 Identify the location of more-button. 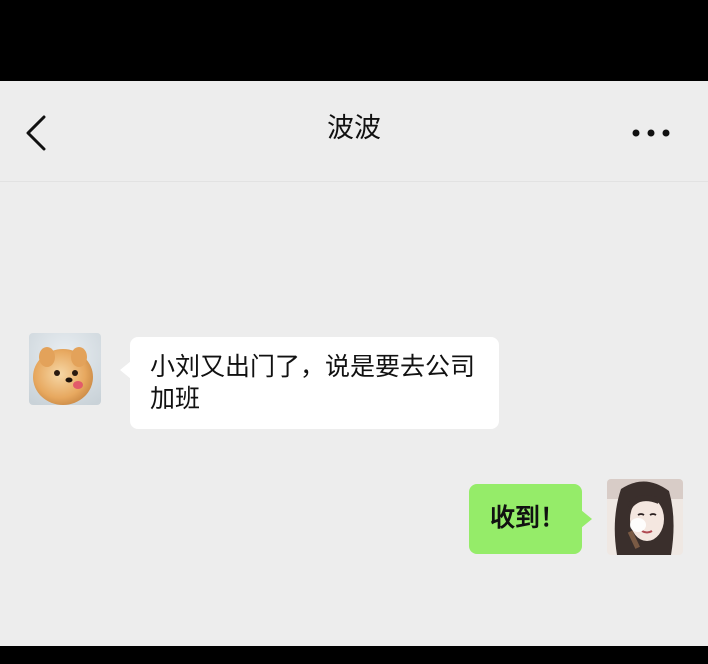
(651, 133).